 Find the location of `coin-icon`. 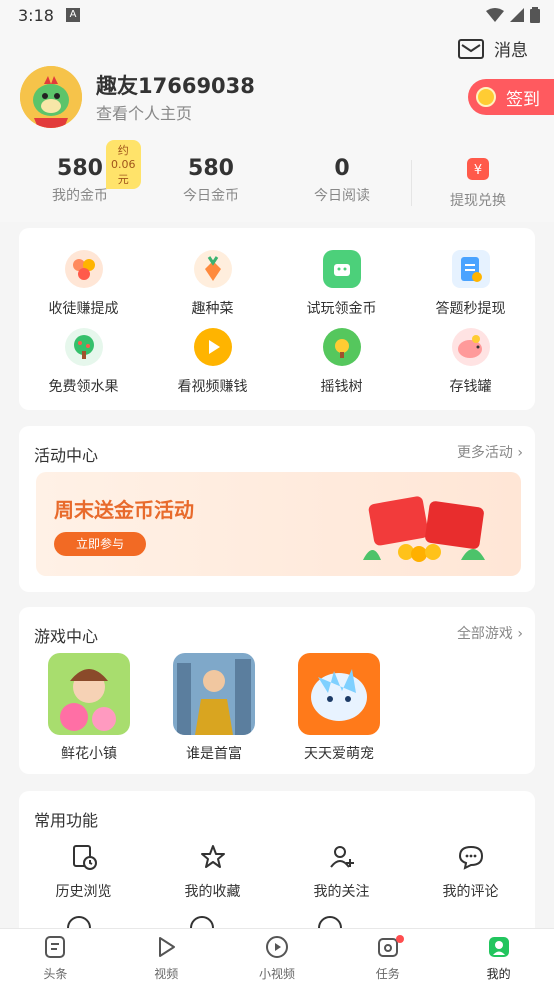

coin-icon is located at coordinates (486, 97).